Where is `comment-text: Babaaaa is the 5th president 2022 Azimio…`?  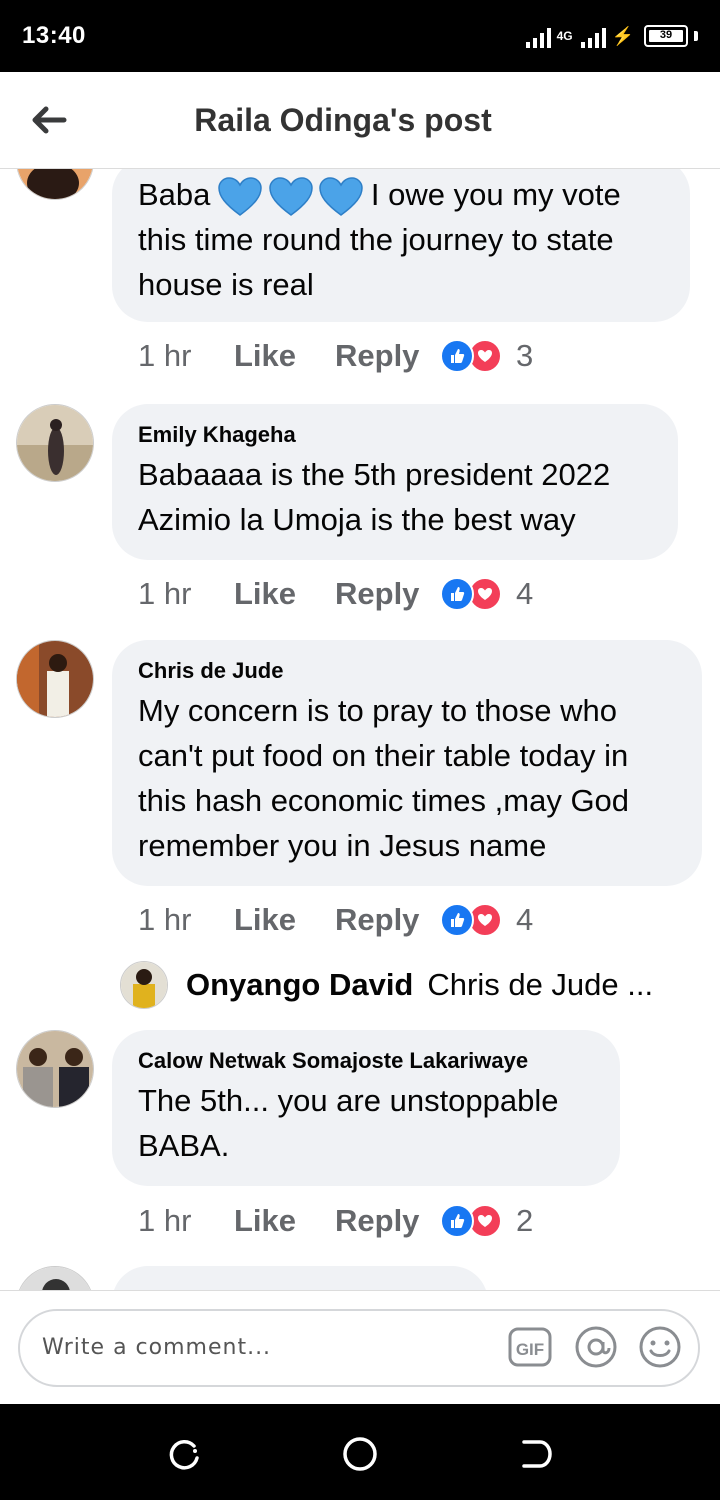 comment-text: Babaaaa is the 5th president 2022 Azimio… is located at coordinates (395, 497).